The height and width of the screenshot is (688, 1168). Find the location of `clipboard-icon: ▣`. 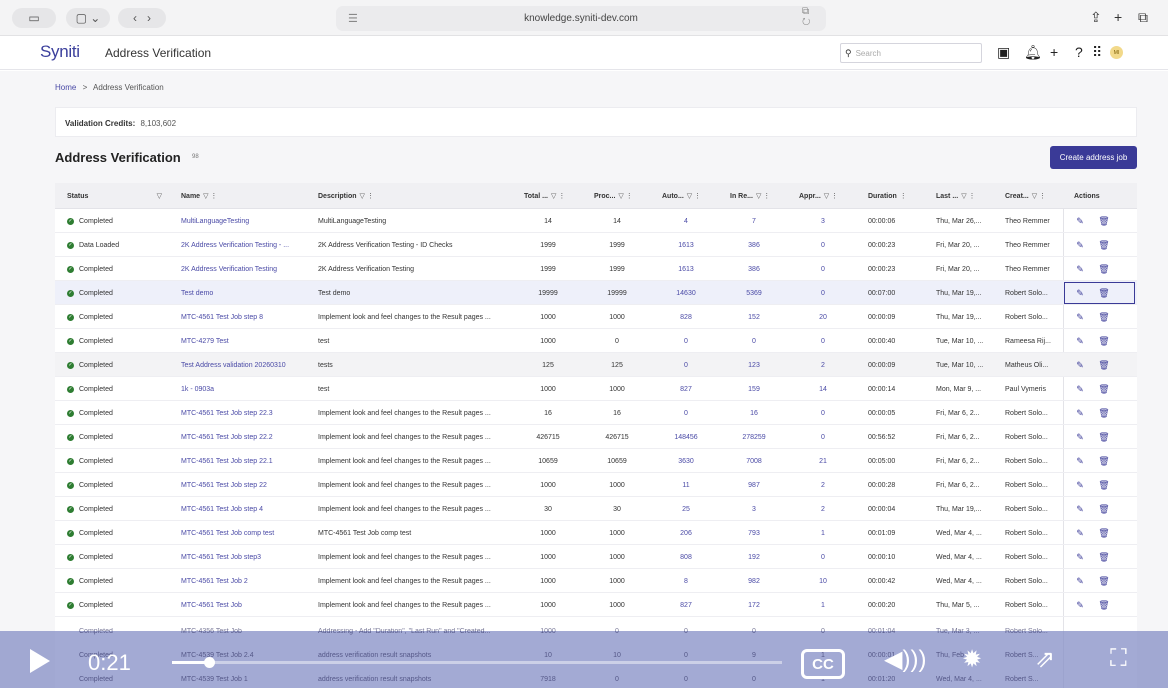

clipboard-icon: ▣ is located at coordinates (1003, 52).